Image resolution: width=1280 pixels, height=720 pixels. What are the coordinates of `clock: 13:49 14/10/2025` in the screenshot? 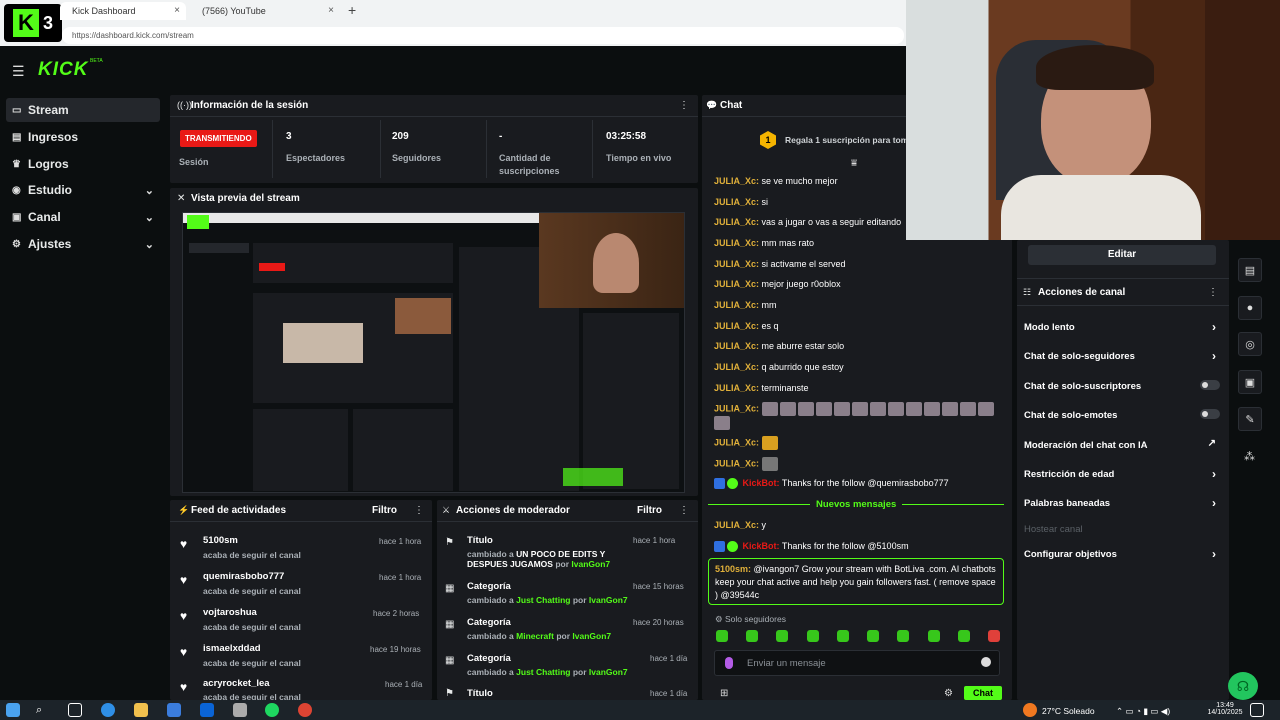 It's located at (1225, 709).